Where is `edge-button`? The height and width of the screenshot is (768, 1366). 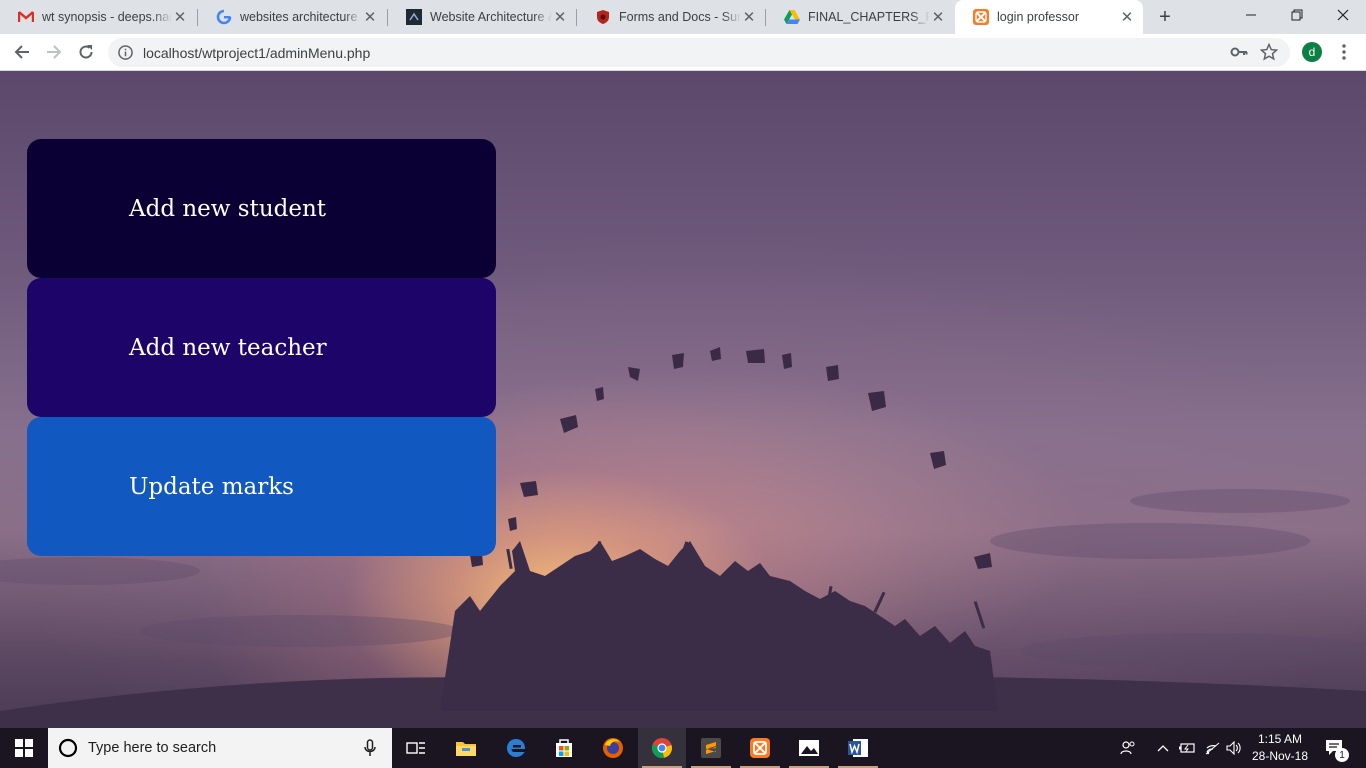 edge-button is located at coordinates (516, 748).